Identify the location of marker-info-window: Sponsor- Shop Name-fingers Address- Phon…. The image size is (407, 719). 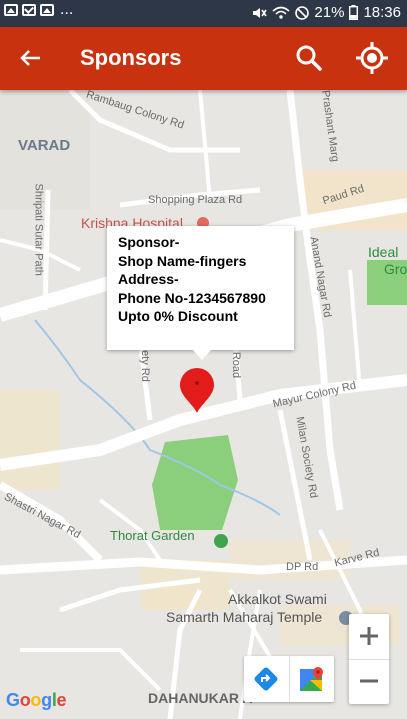
(200, 293).